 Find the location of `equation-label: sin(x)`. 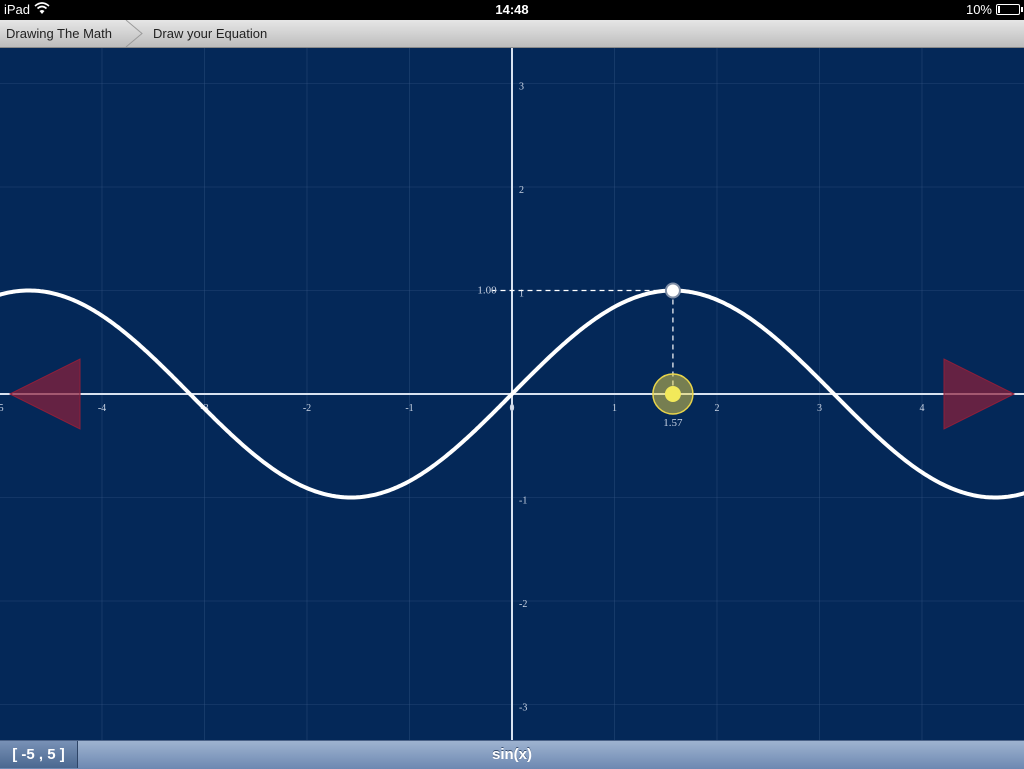

equation-label: sin(x) is located at coordinates (512, 754).